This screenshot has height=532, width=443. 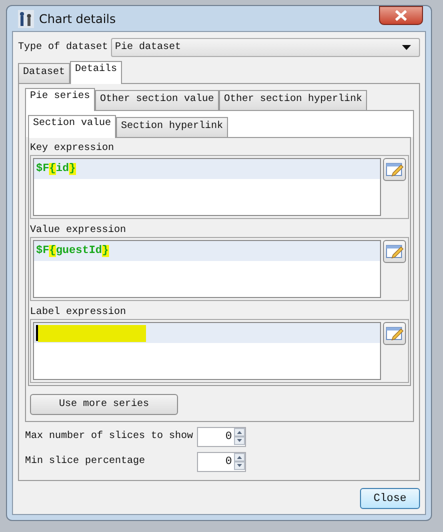 What do you see at coordinates (109, 436) in the screenshot?
I see `field-label: Max number of slices to show` at bounding box center [109, 436].